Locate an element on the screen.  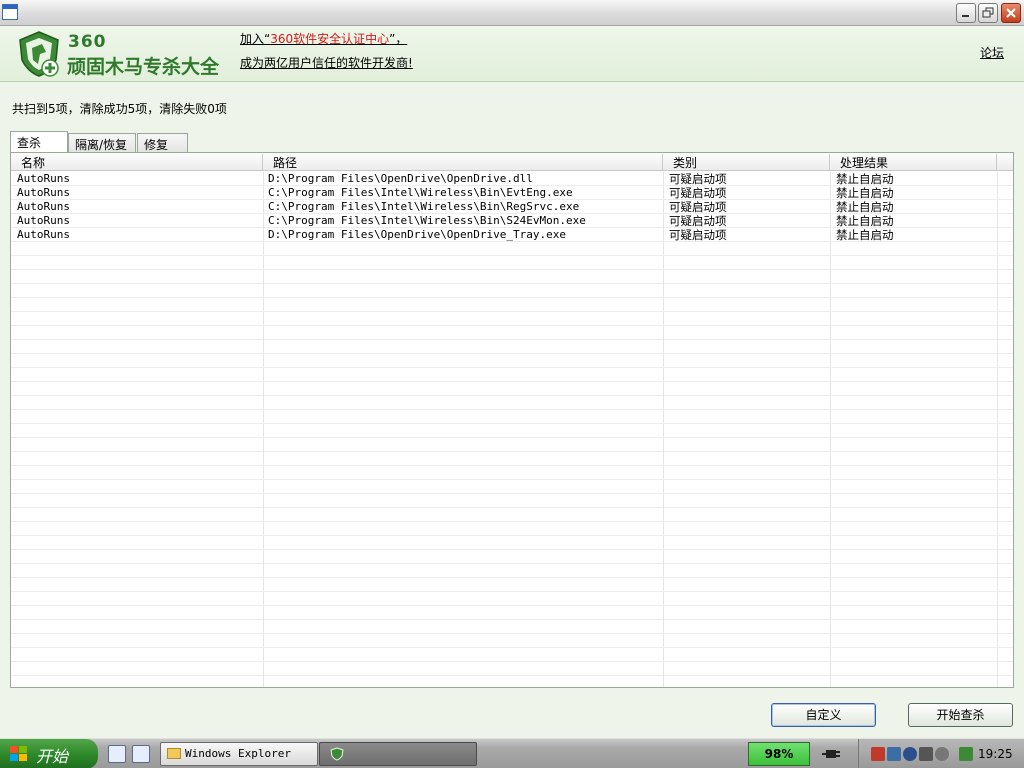
shield-icon is located at coordinates (337, 754).